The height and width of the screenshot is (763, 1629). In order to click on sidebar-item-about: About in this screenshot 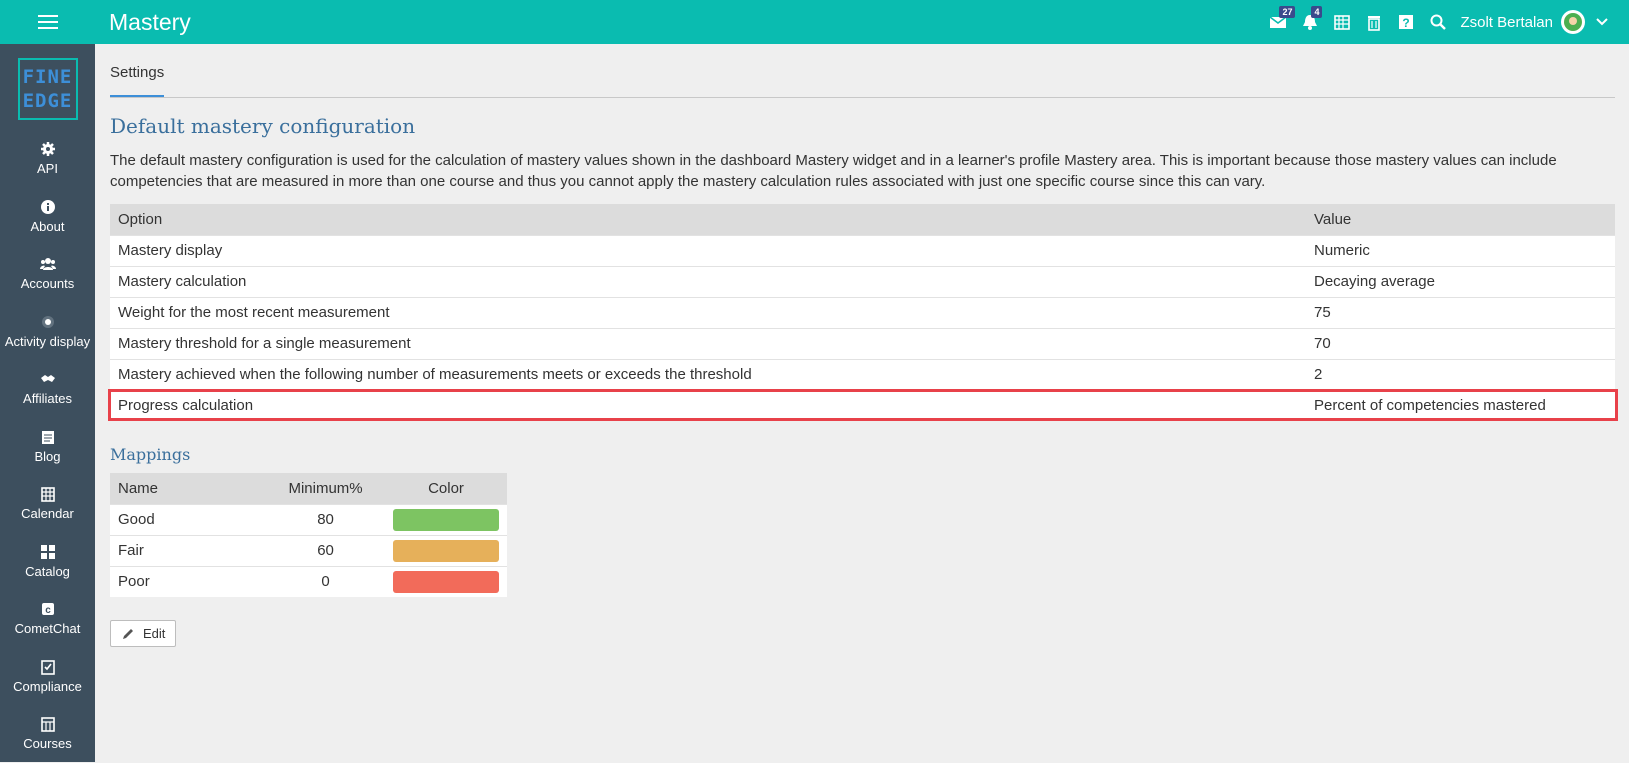, I will do `click(47, 217)`.